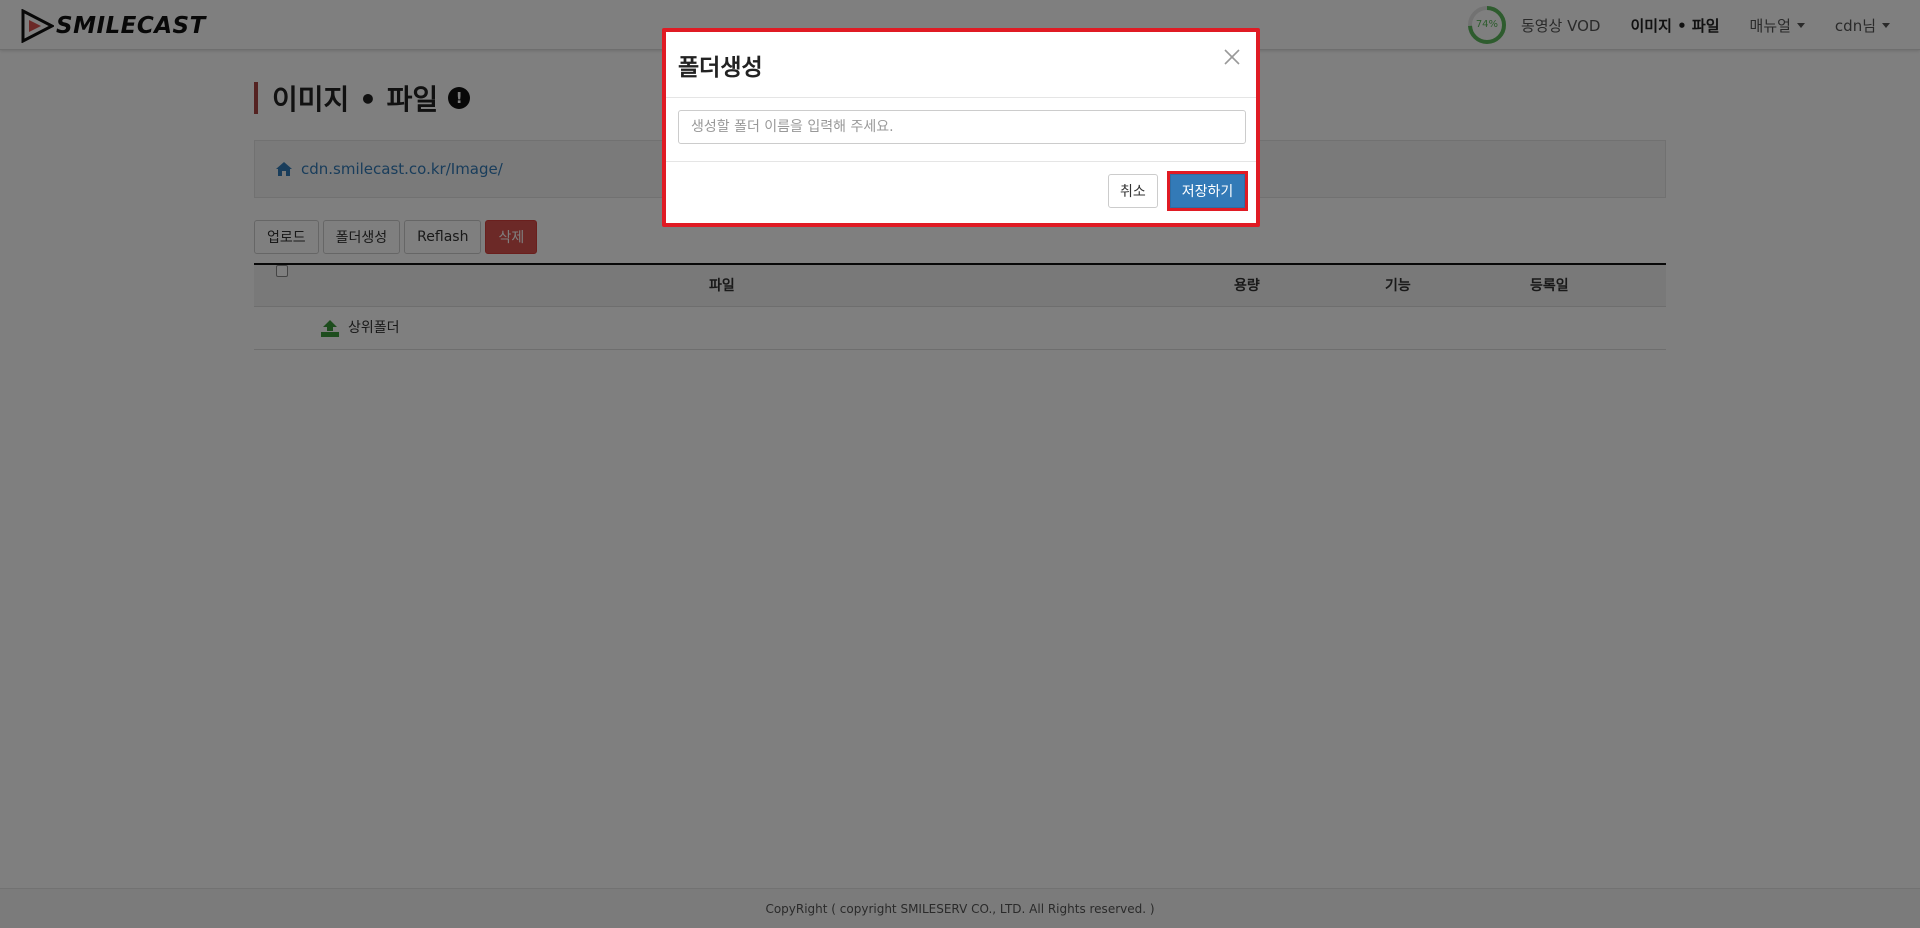 The image size is (1920, 928). I want to click on modal-body, so click(961, 130).